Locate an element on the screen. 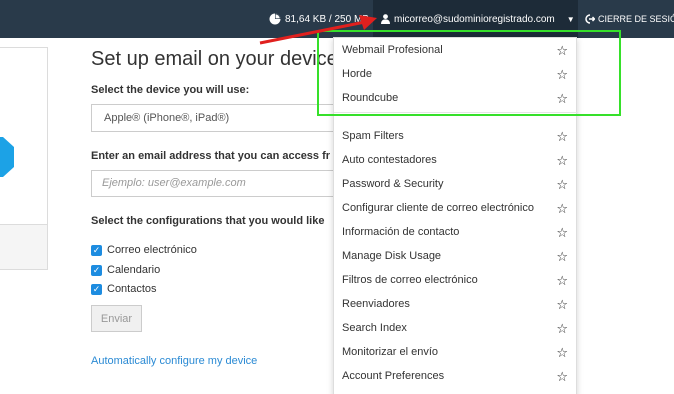  logout-label: CIERRE DE SESIÓN is located at coordinates (636, 19).